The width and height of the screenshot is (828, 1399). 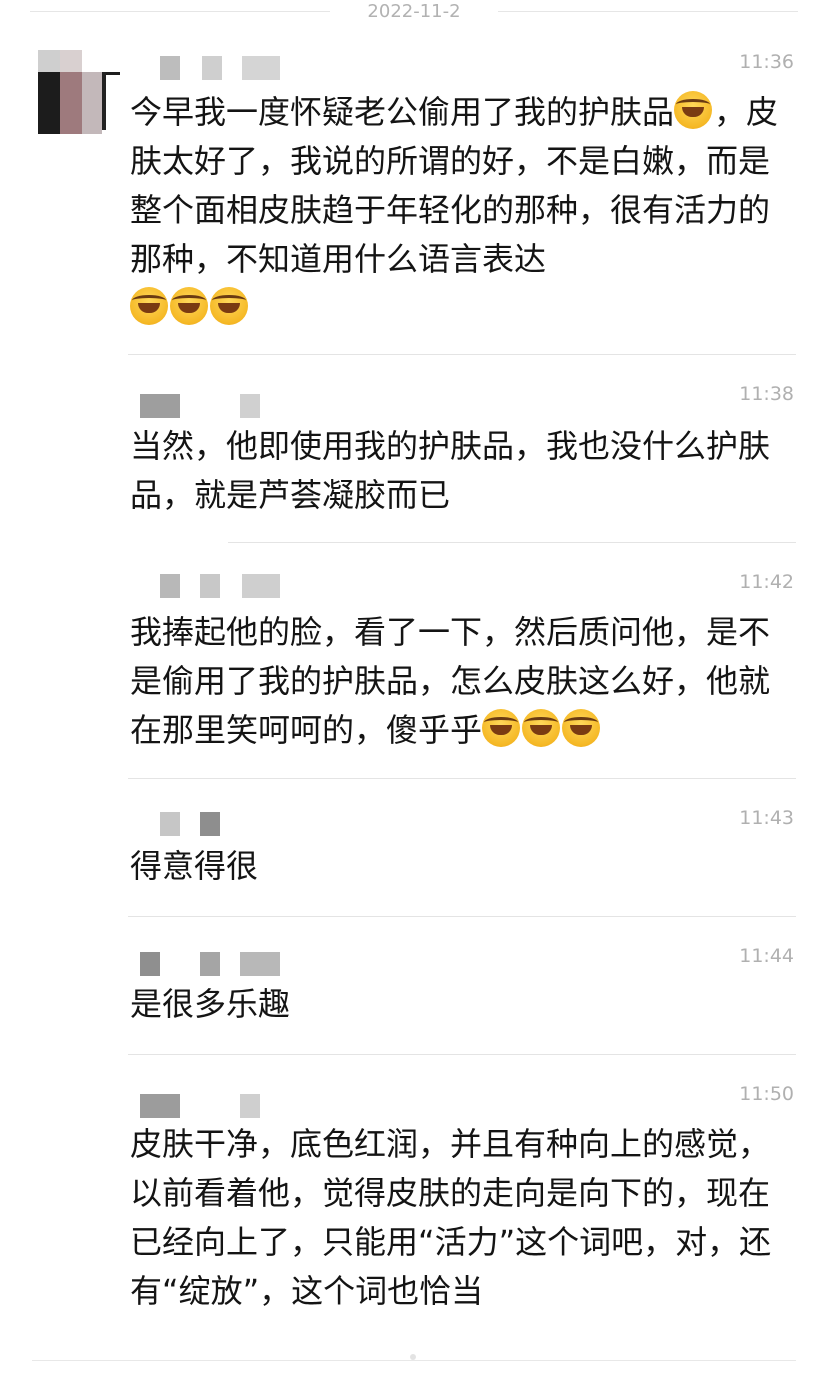 What do you see at coordinates (194, 866) in the screenshot?
I see `message-text: 得意得很` at bounding box center [194, 866].